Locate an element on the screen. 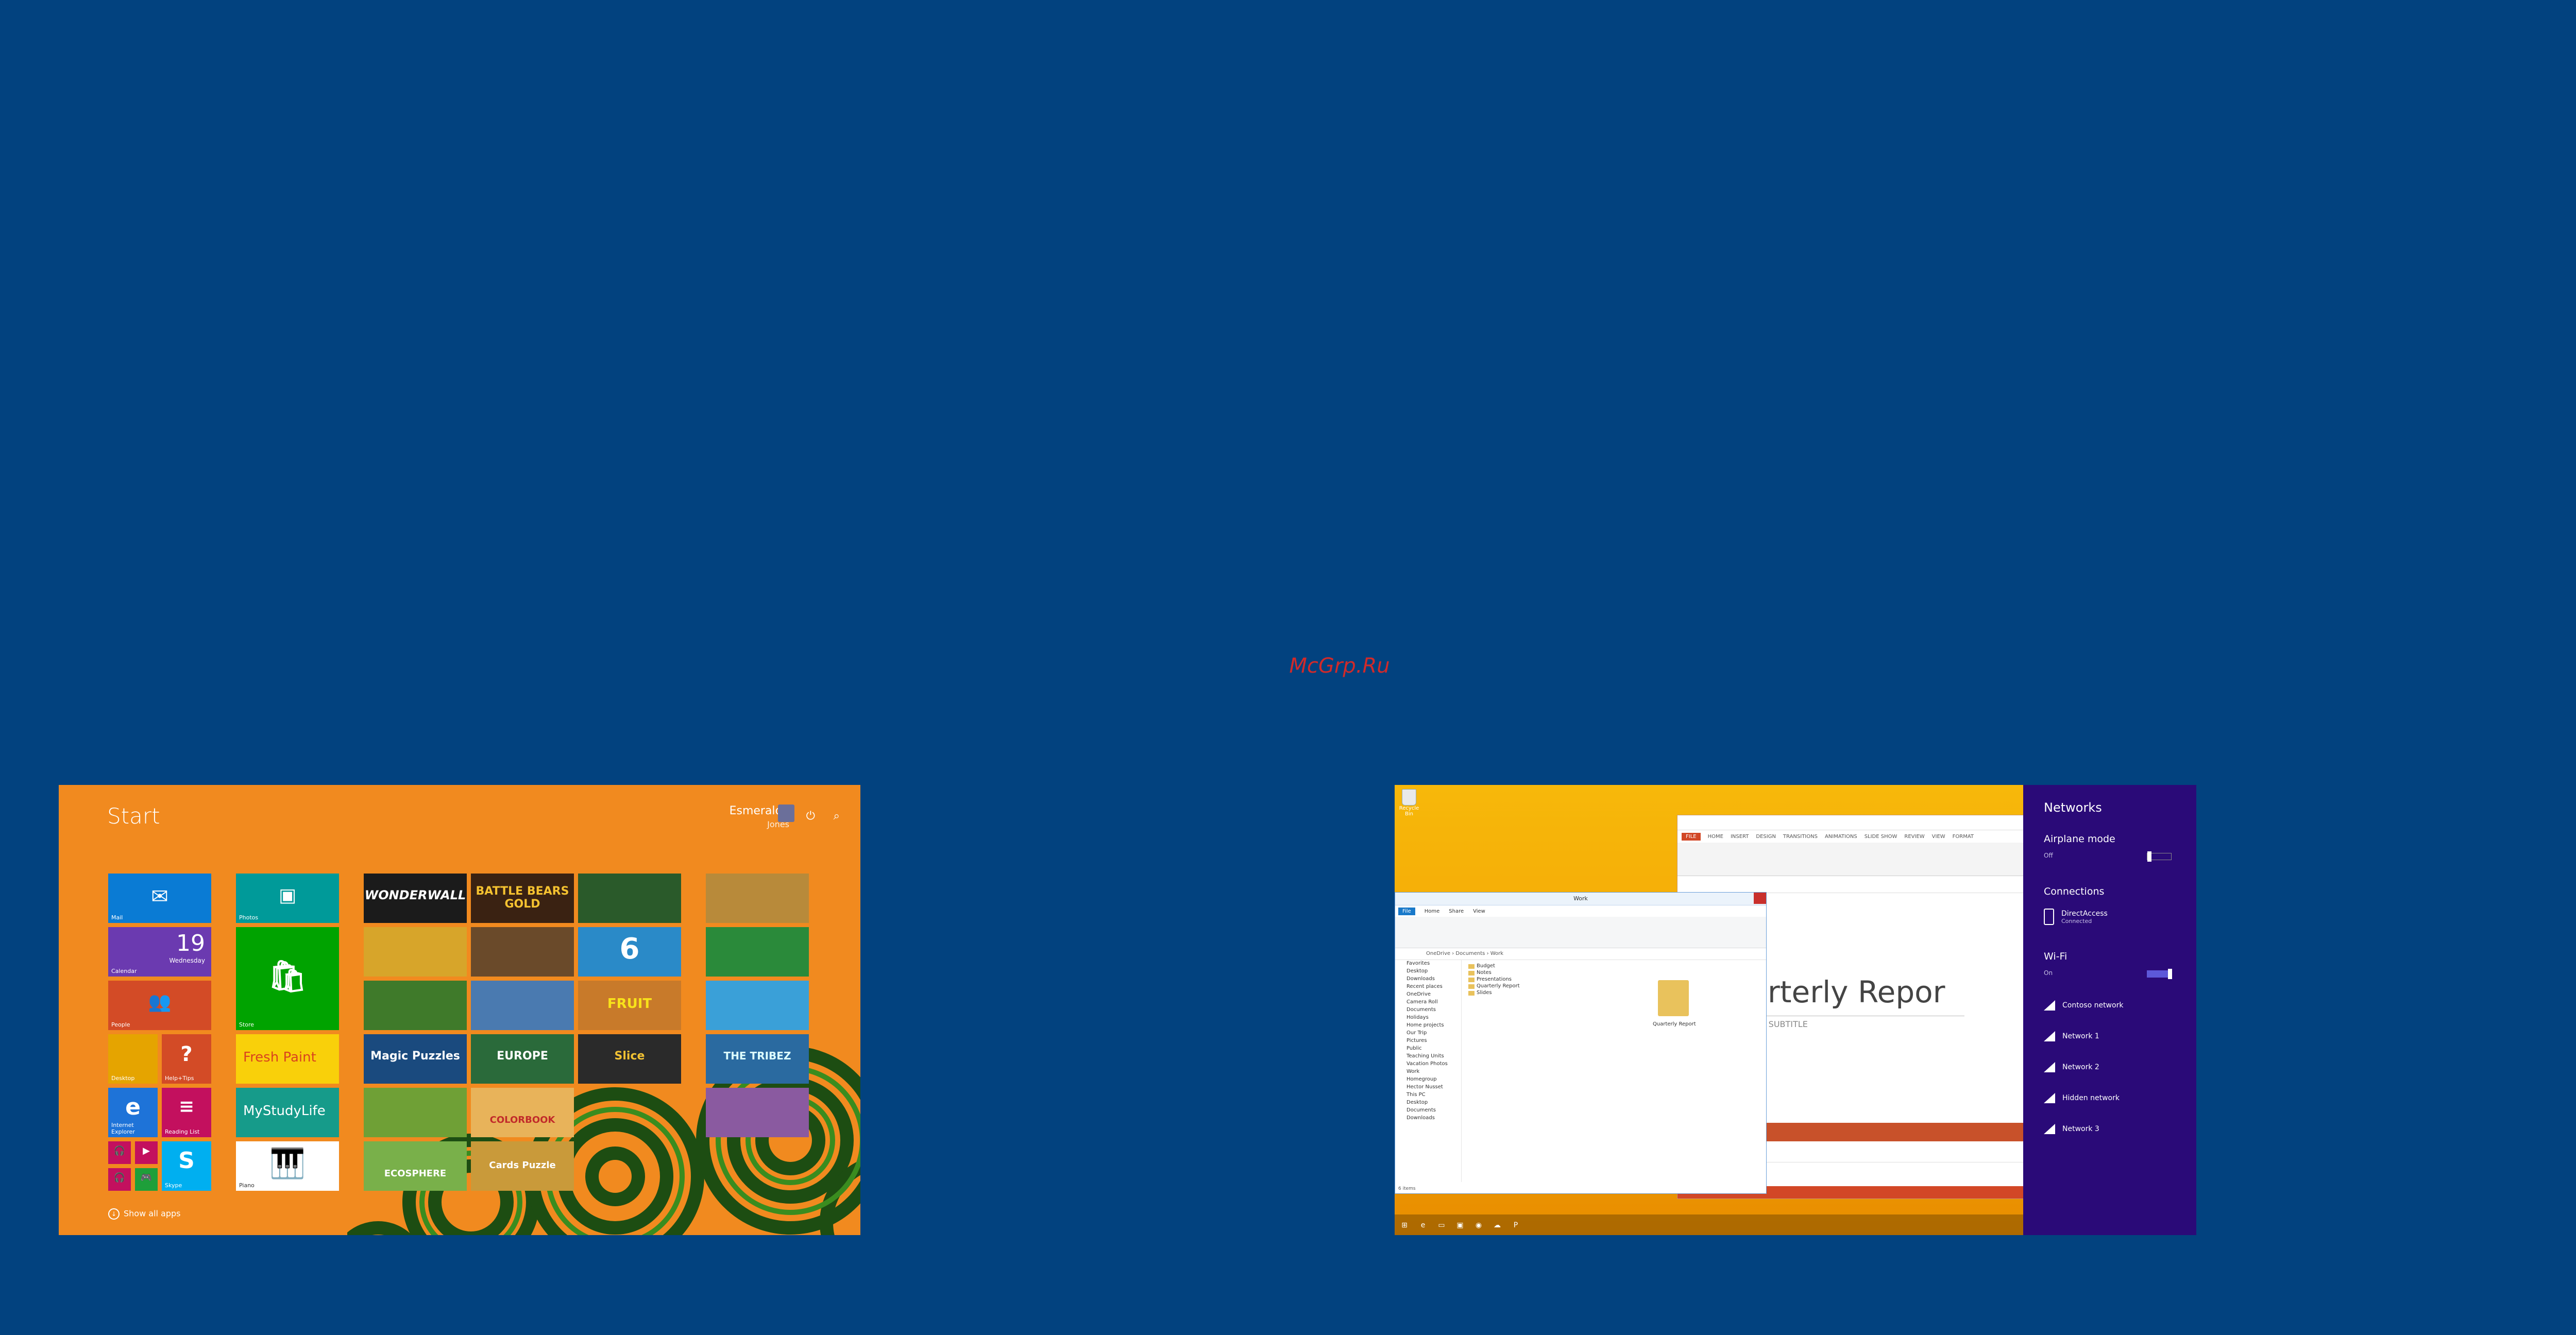 The width and height of the screenshot is (2576, 1335). explorer-tab-file: File is located at coordinates (1406, 911).